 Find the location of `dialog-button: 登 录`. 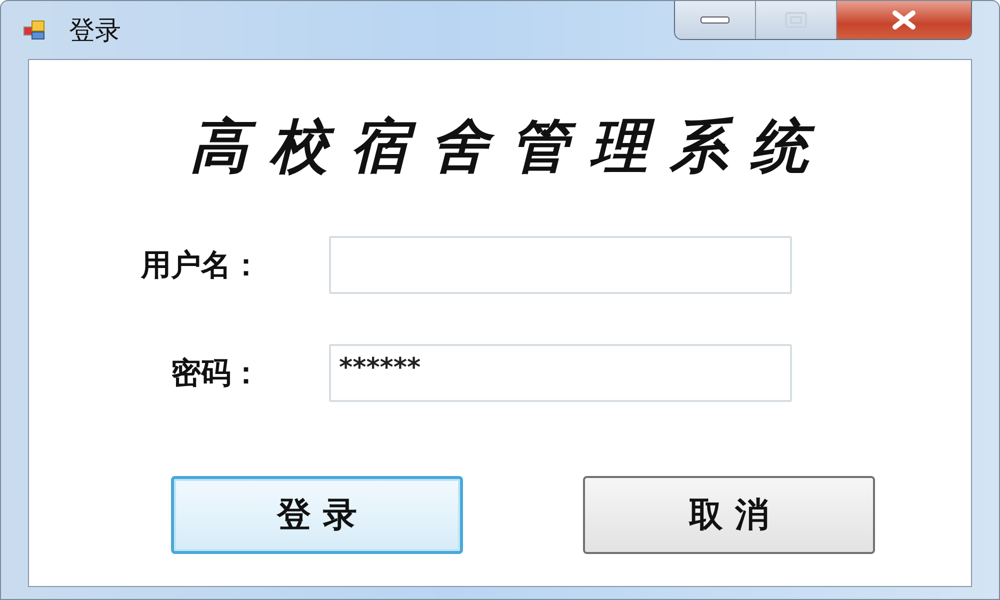

dialog-button: 登 录 is located at coordinates (317, 515).